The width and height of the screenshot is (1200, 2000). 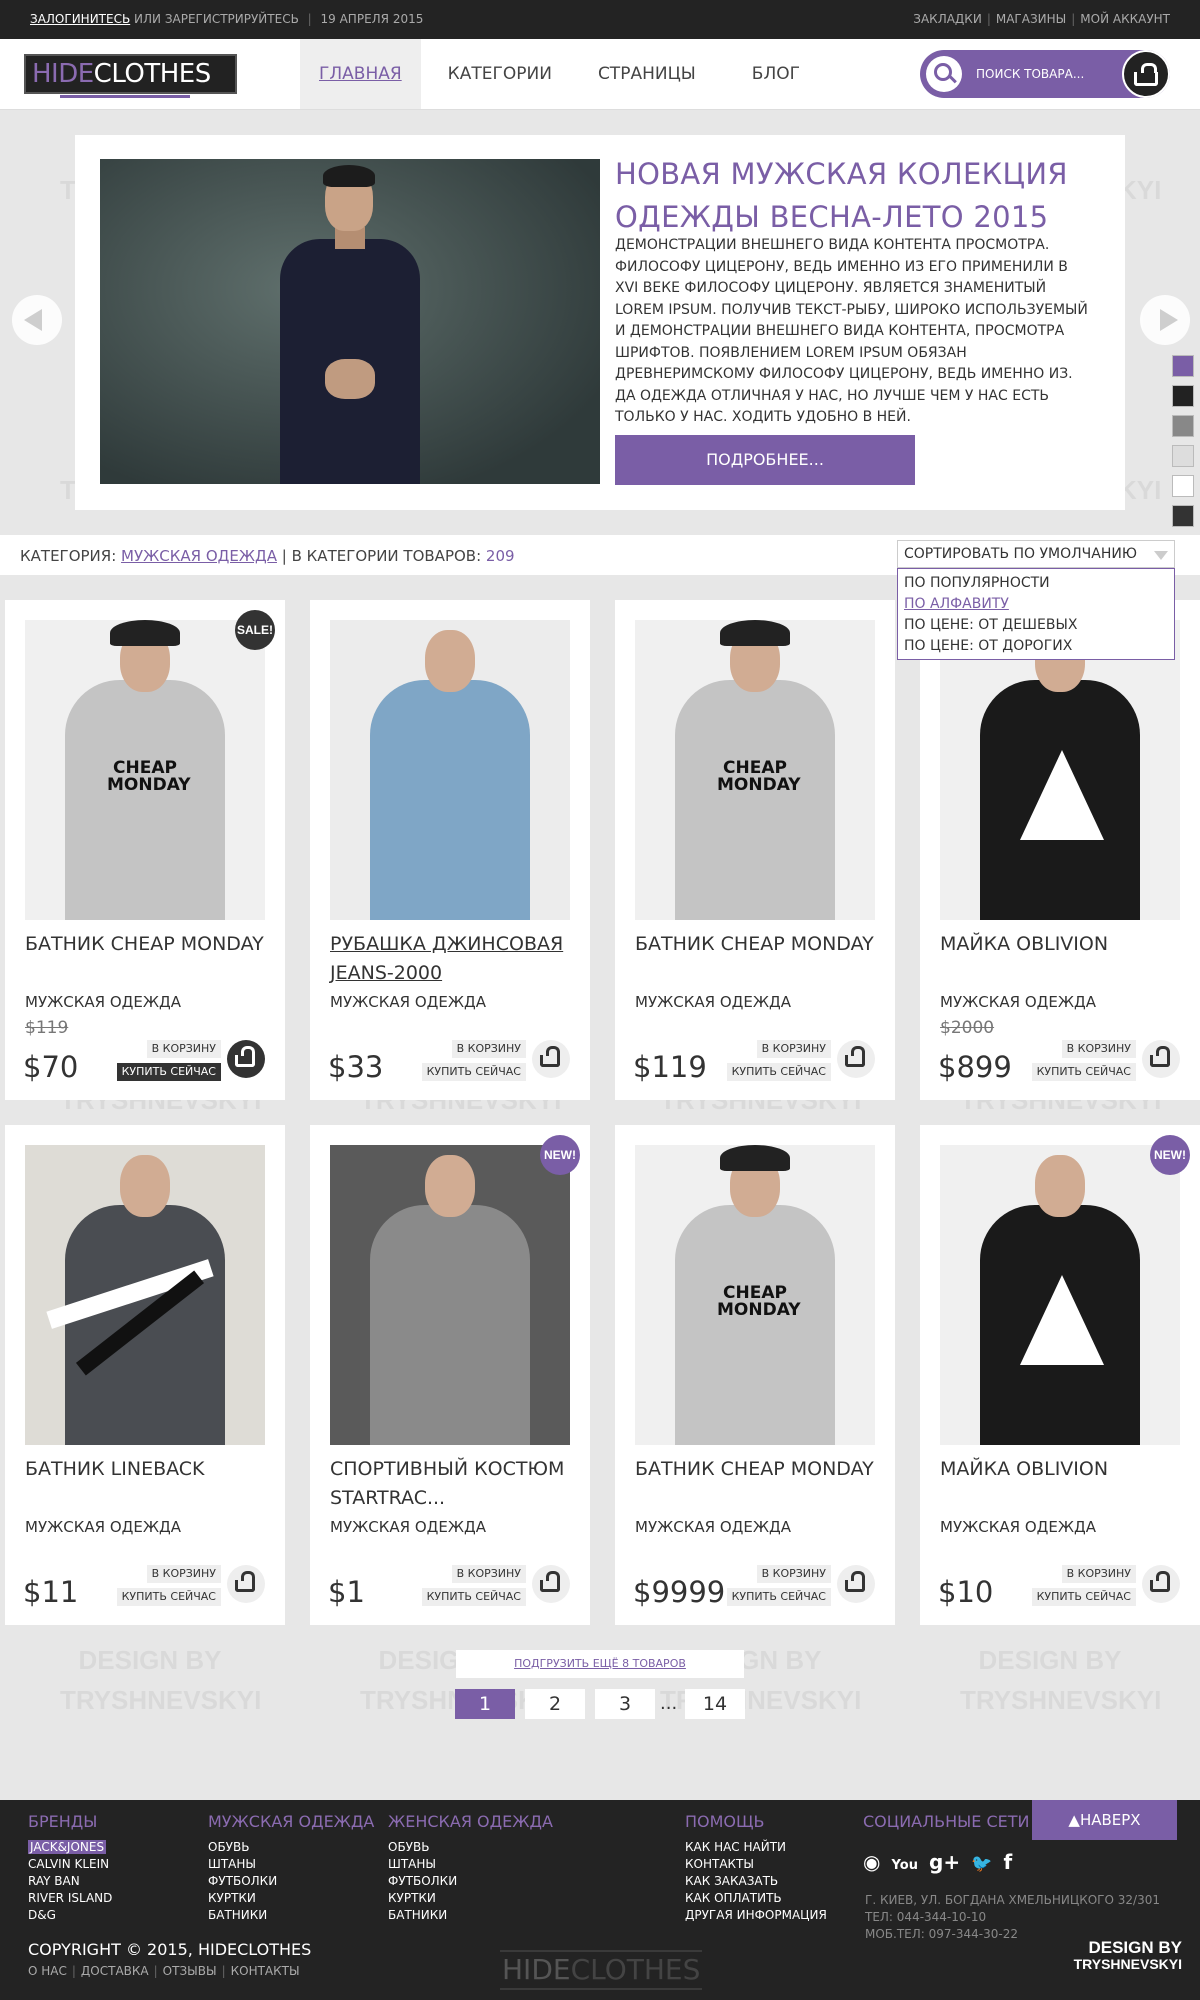 What do you see at coordinates (905, 1865) in the screenshot?
I see `youtube-icon: You` at bounding box center [905, 1865].